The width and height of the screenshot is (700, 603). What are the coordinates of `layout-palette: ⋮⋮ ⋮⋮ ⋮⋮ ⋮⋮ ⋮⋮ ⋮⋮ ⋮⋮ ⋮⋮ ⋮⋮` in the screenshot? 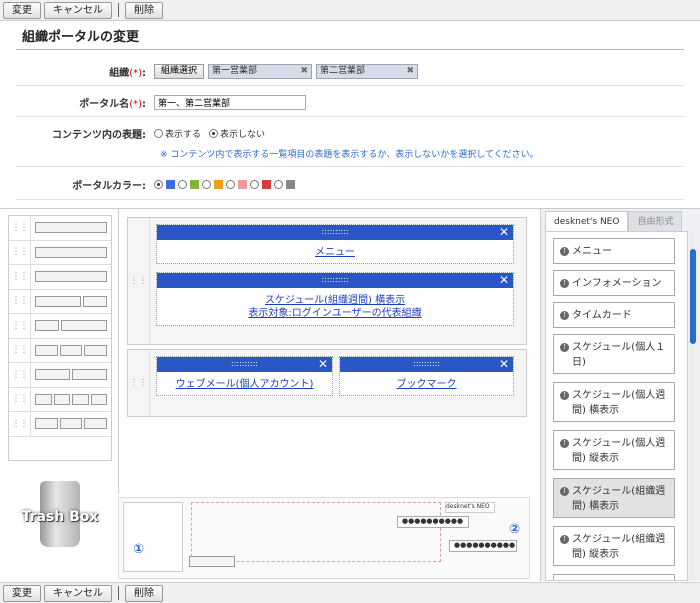 It's located at (60, 338).